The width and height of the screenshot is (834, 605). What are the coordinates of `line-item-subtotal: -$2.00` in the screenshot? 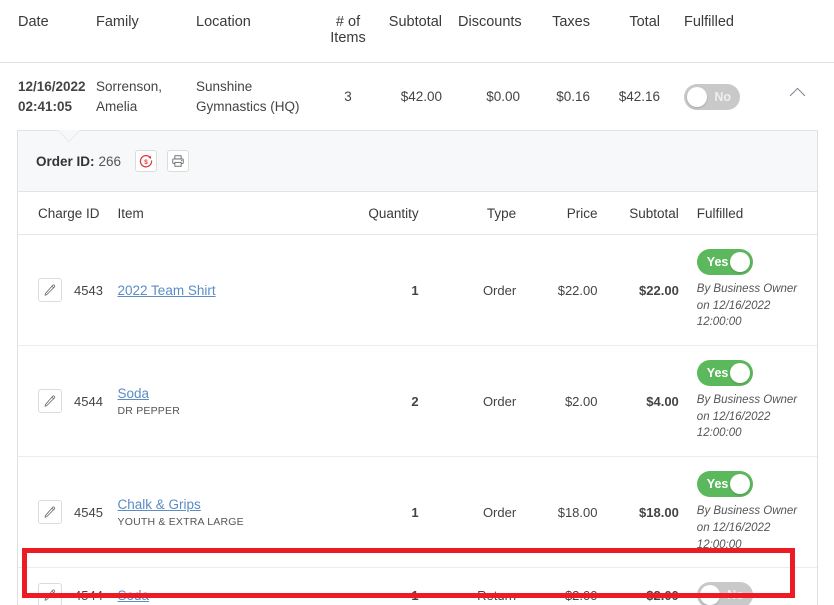 It's located at (660, 595).